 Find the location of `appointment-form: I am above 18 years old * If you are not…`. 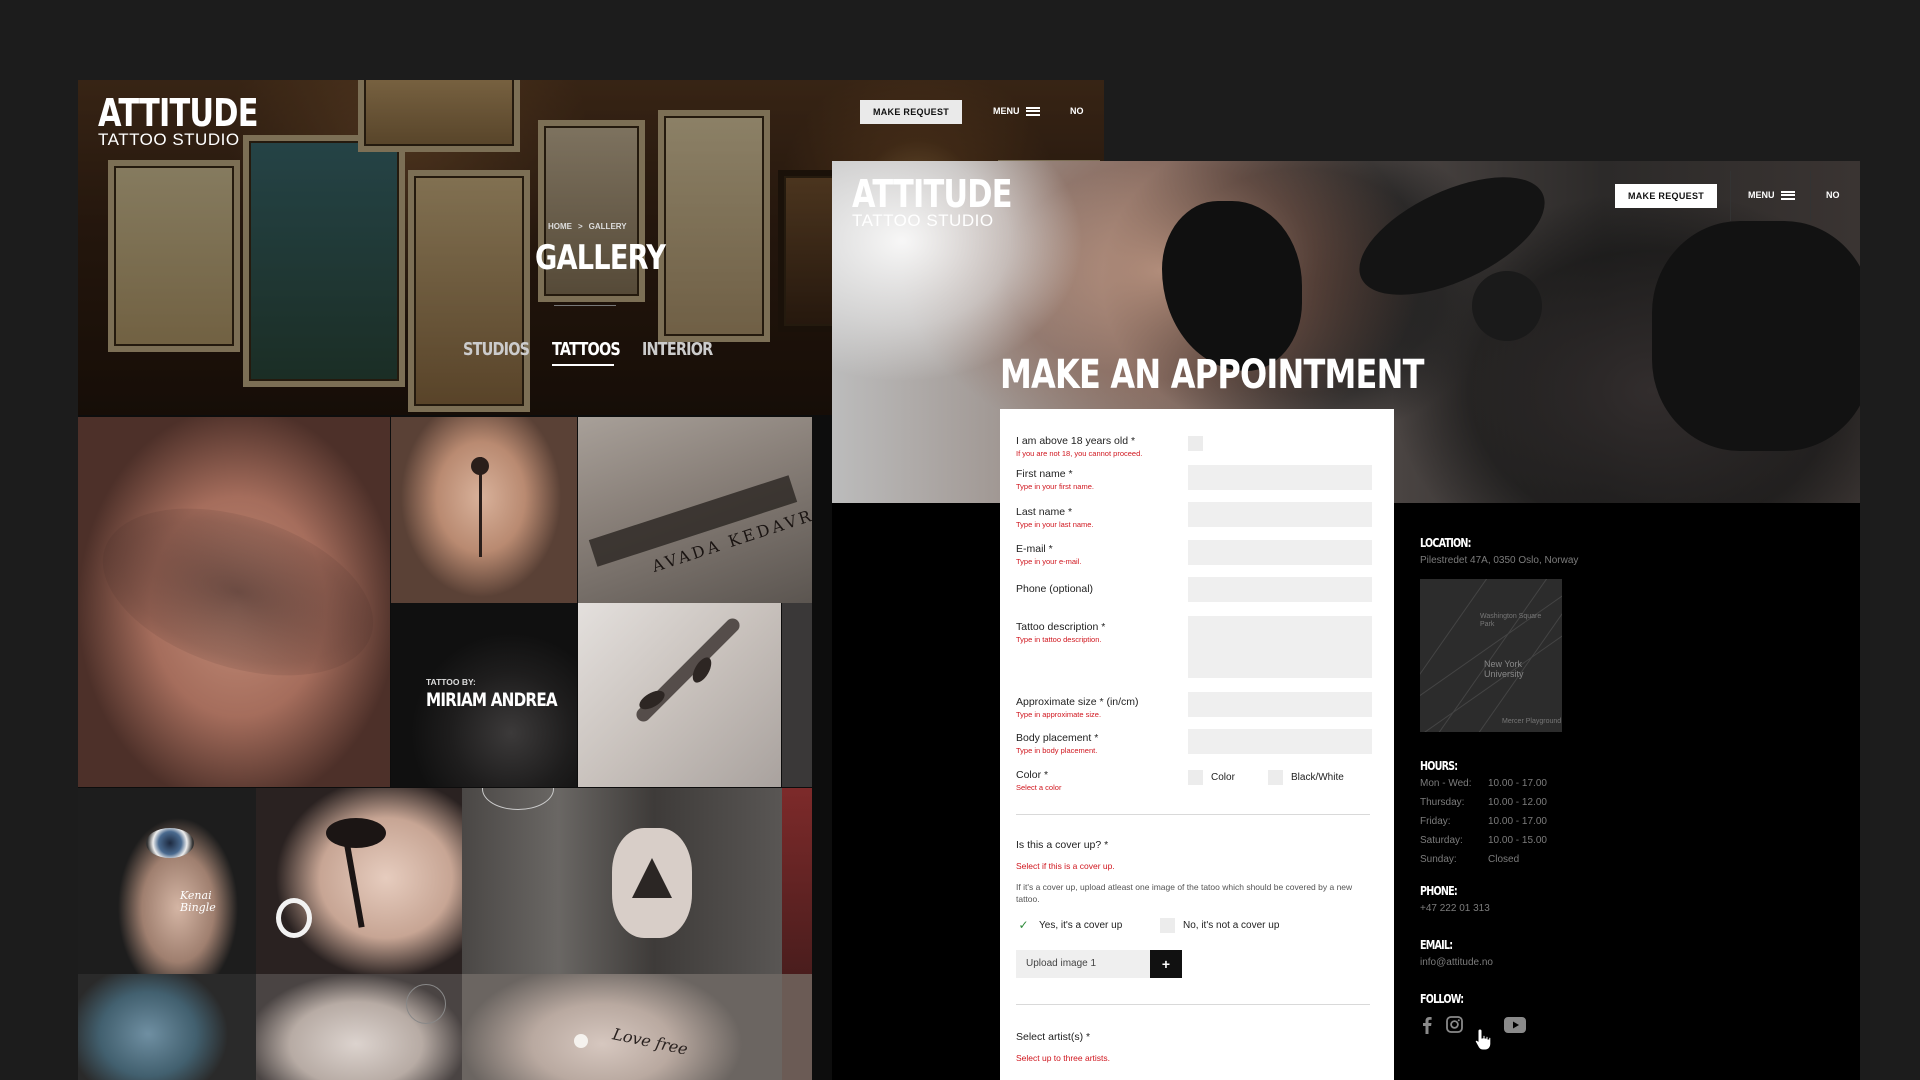

appointment-form: I am above 18 years old * If you are not… is located at coordinates (1197, 744).